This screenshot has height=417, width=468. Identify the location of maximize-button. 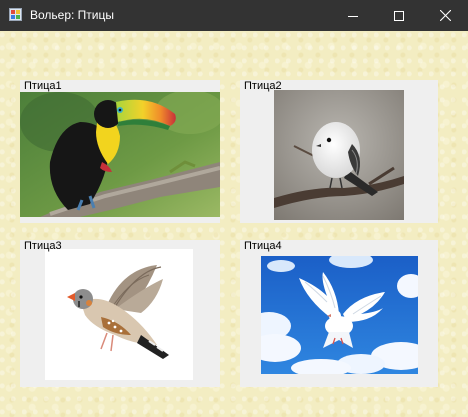
(399, 15).